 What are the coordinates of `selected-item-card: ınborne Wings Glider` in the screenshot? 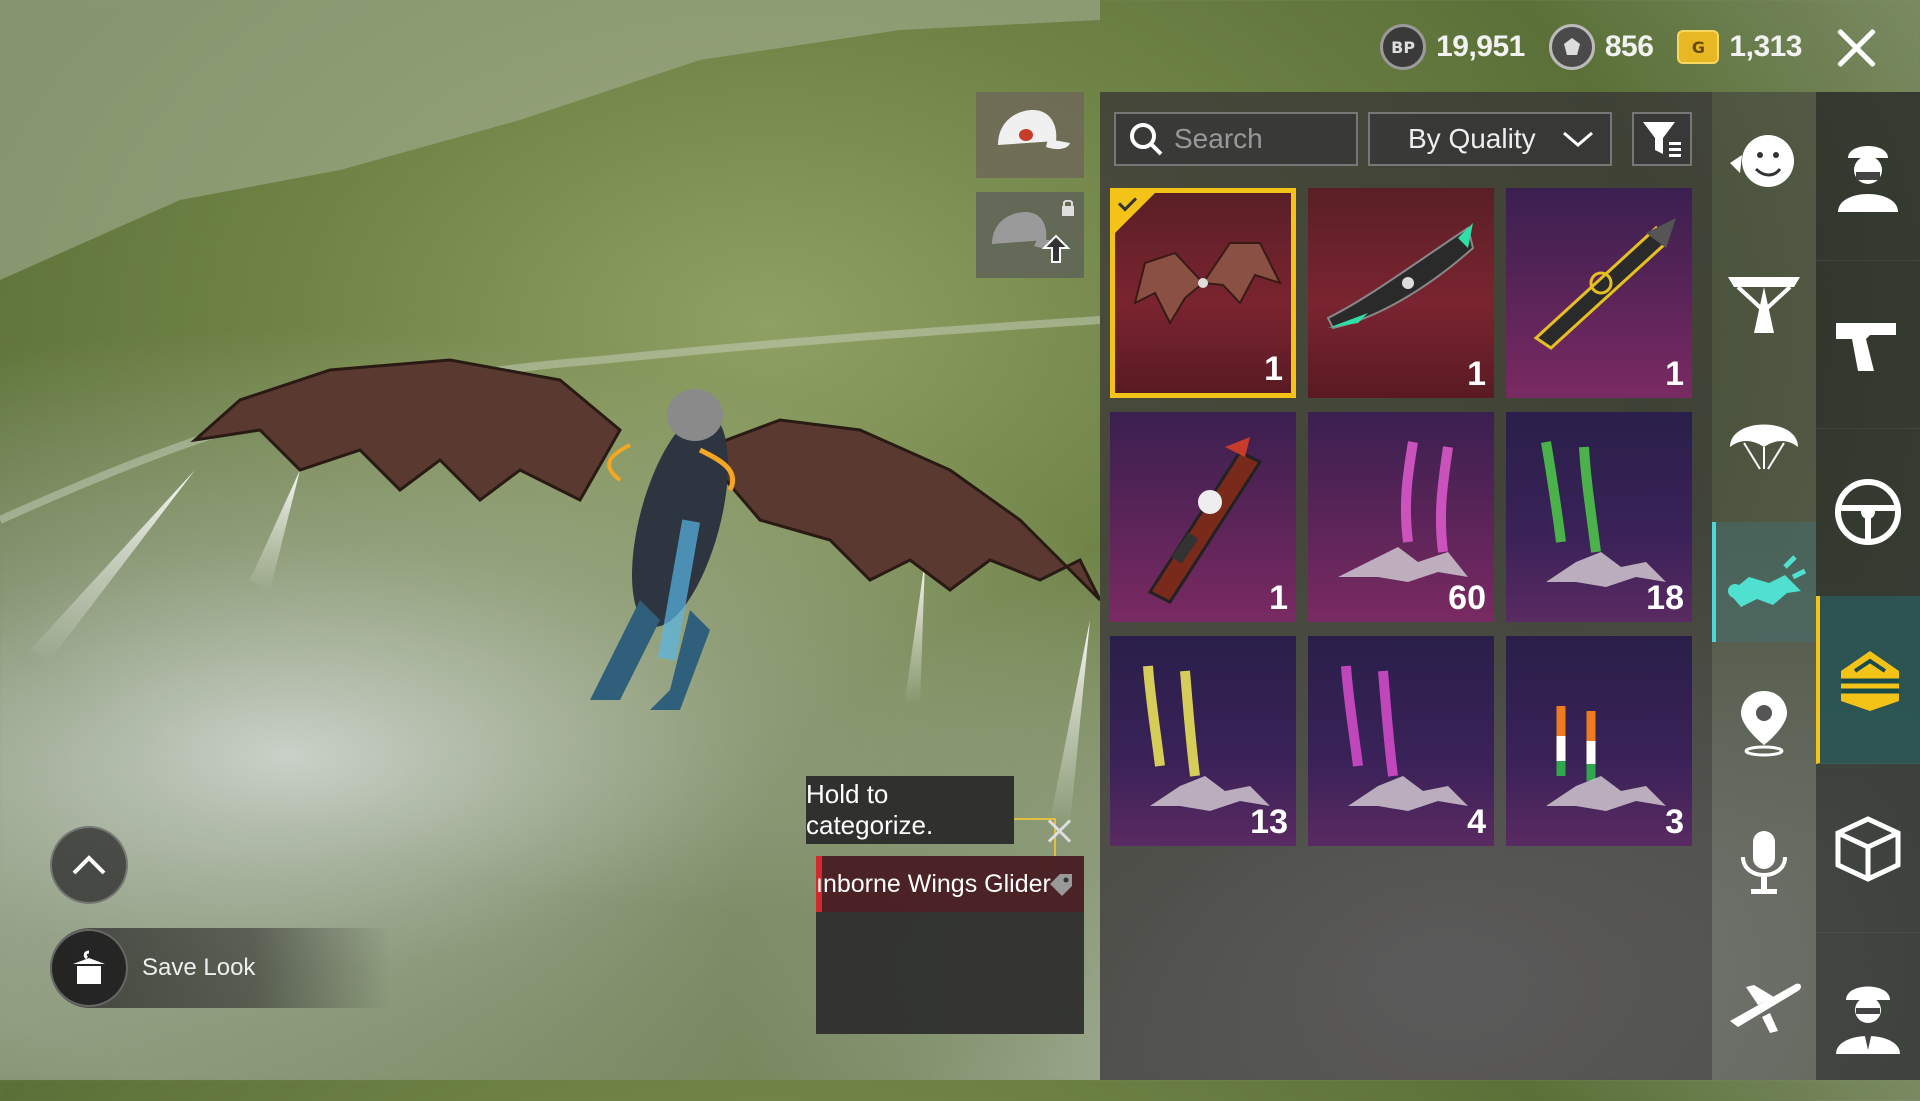 It's located at (950, 945).